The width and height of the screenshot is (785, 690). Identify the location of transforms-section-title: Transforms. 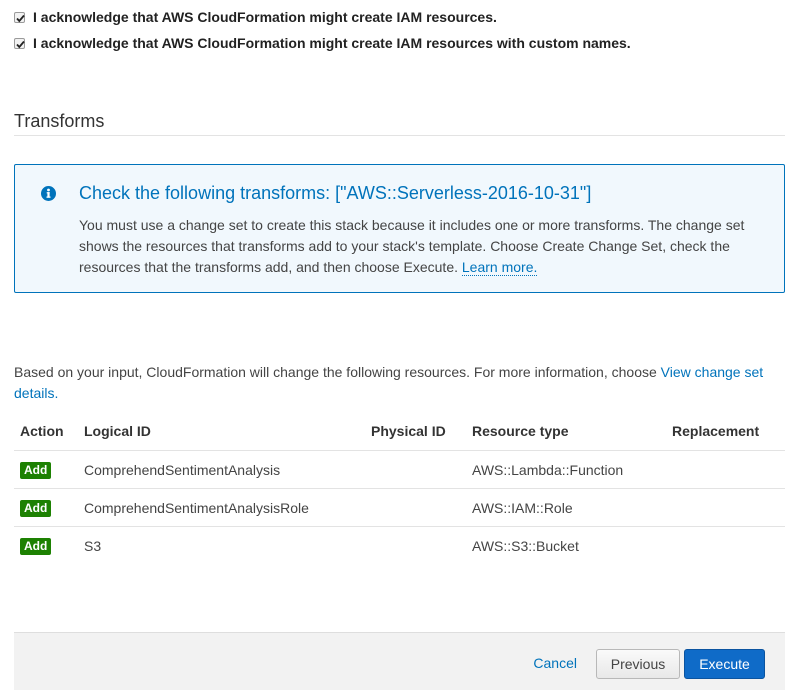
(59, 121).